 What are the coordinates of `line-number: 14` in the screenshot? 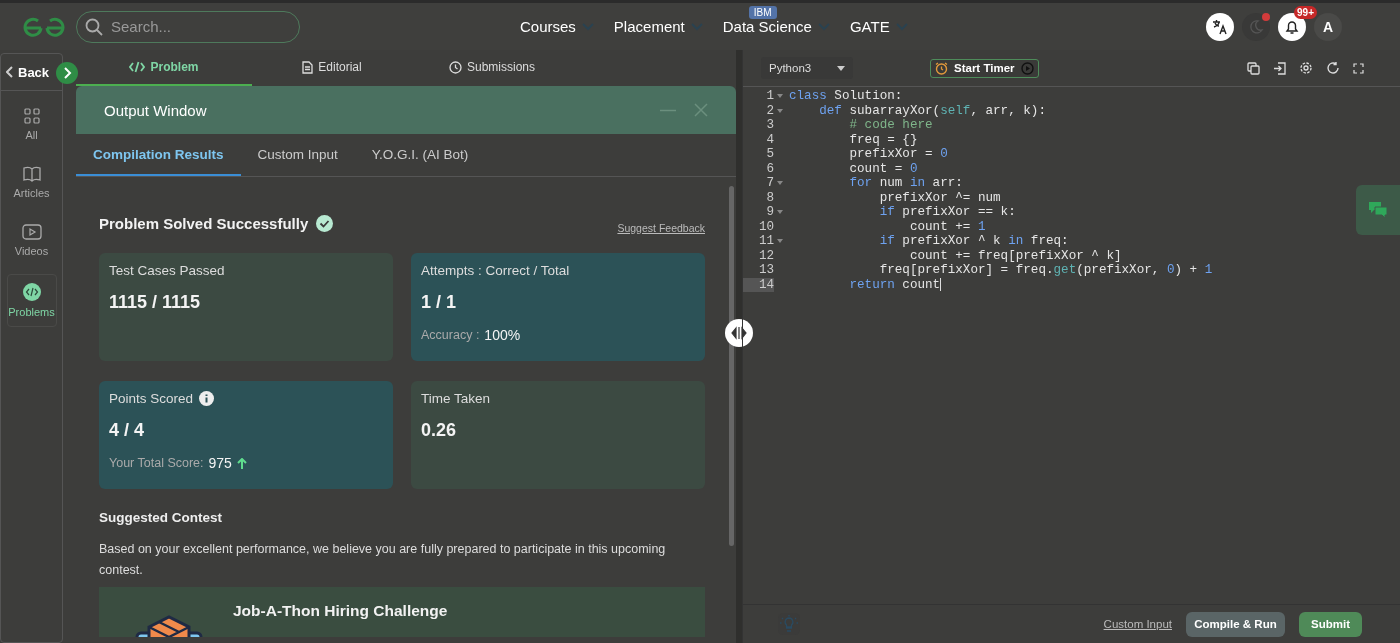 It's located at (758, 284).